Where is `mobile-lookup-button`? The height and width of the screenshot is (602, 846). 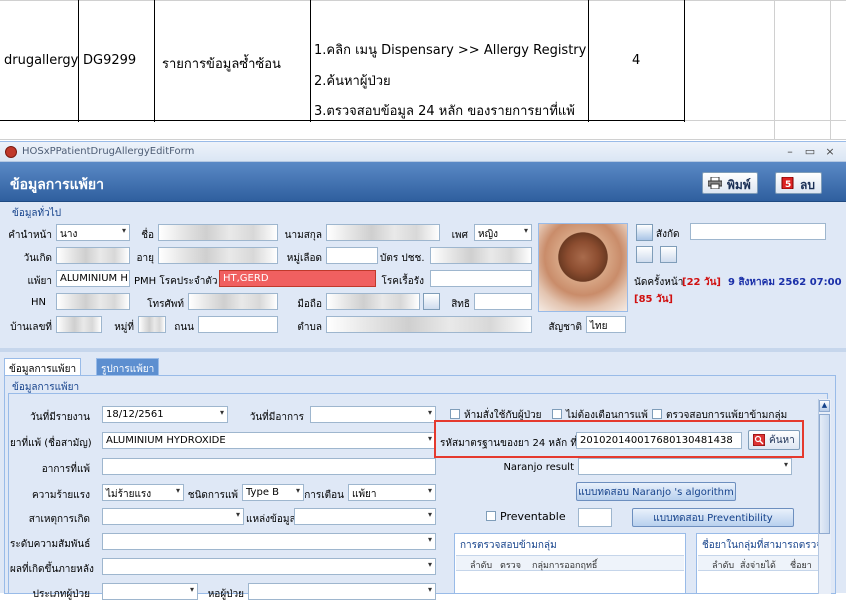 mobile-lookup-button is located at coordinates (431, 301).